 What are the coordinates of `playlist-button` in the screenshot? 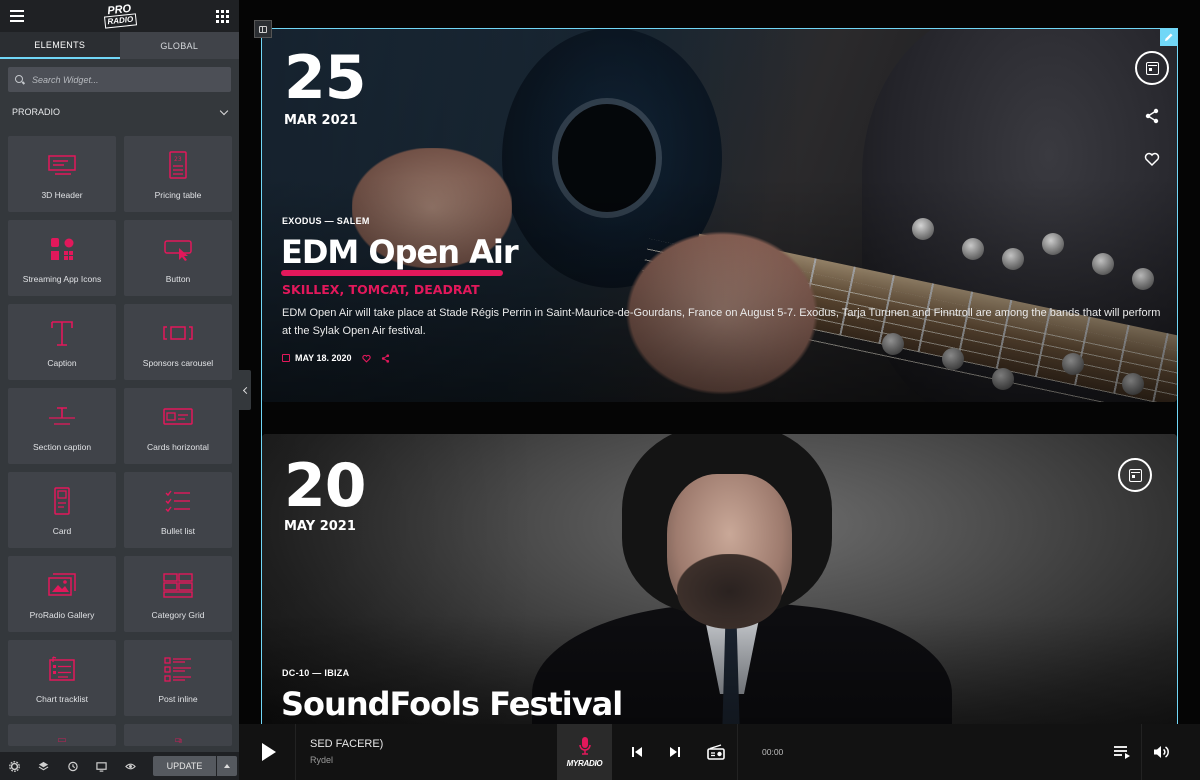 It's located at (1122, 752).